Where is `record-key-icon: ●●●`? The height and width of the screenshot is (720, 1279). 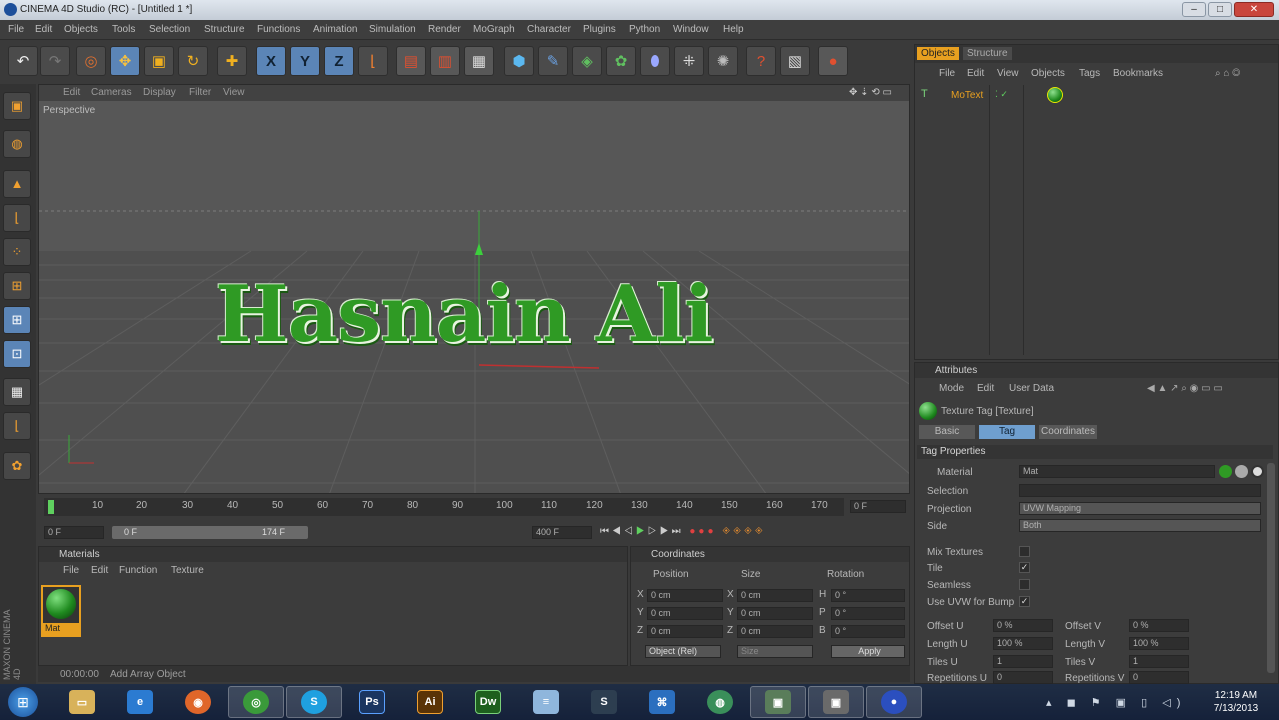
record-key-icon: ●●● is located at coordinates (702, 531).